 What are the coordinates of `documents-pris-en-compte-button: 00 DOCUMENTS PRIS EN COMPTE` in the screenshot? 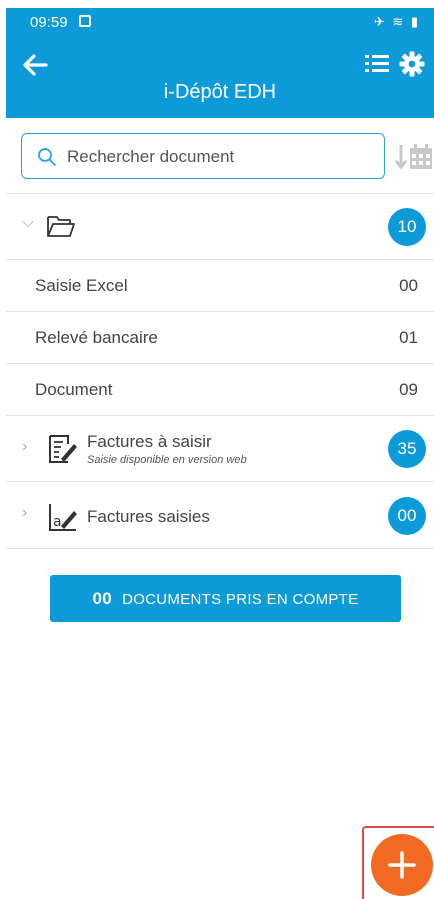 It's located at (225, 598).